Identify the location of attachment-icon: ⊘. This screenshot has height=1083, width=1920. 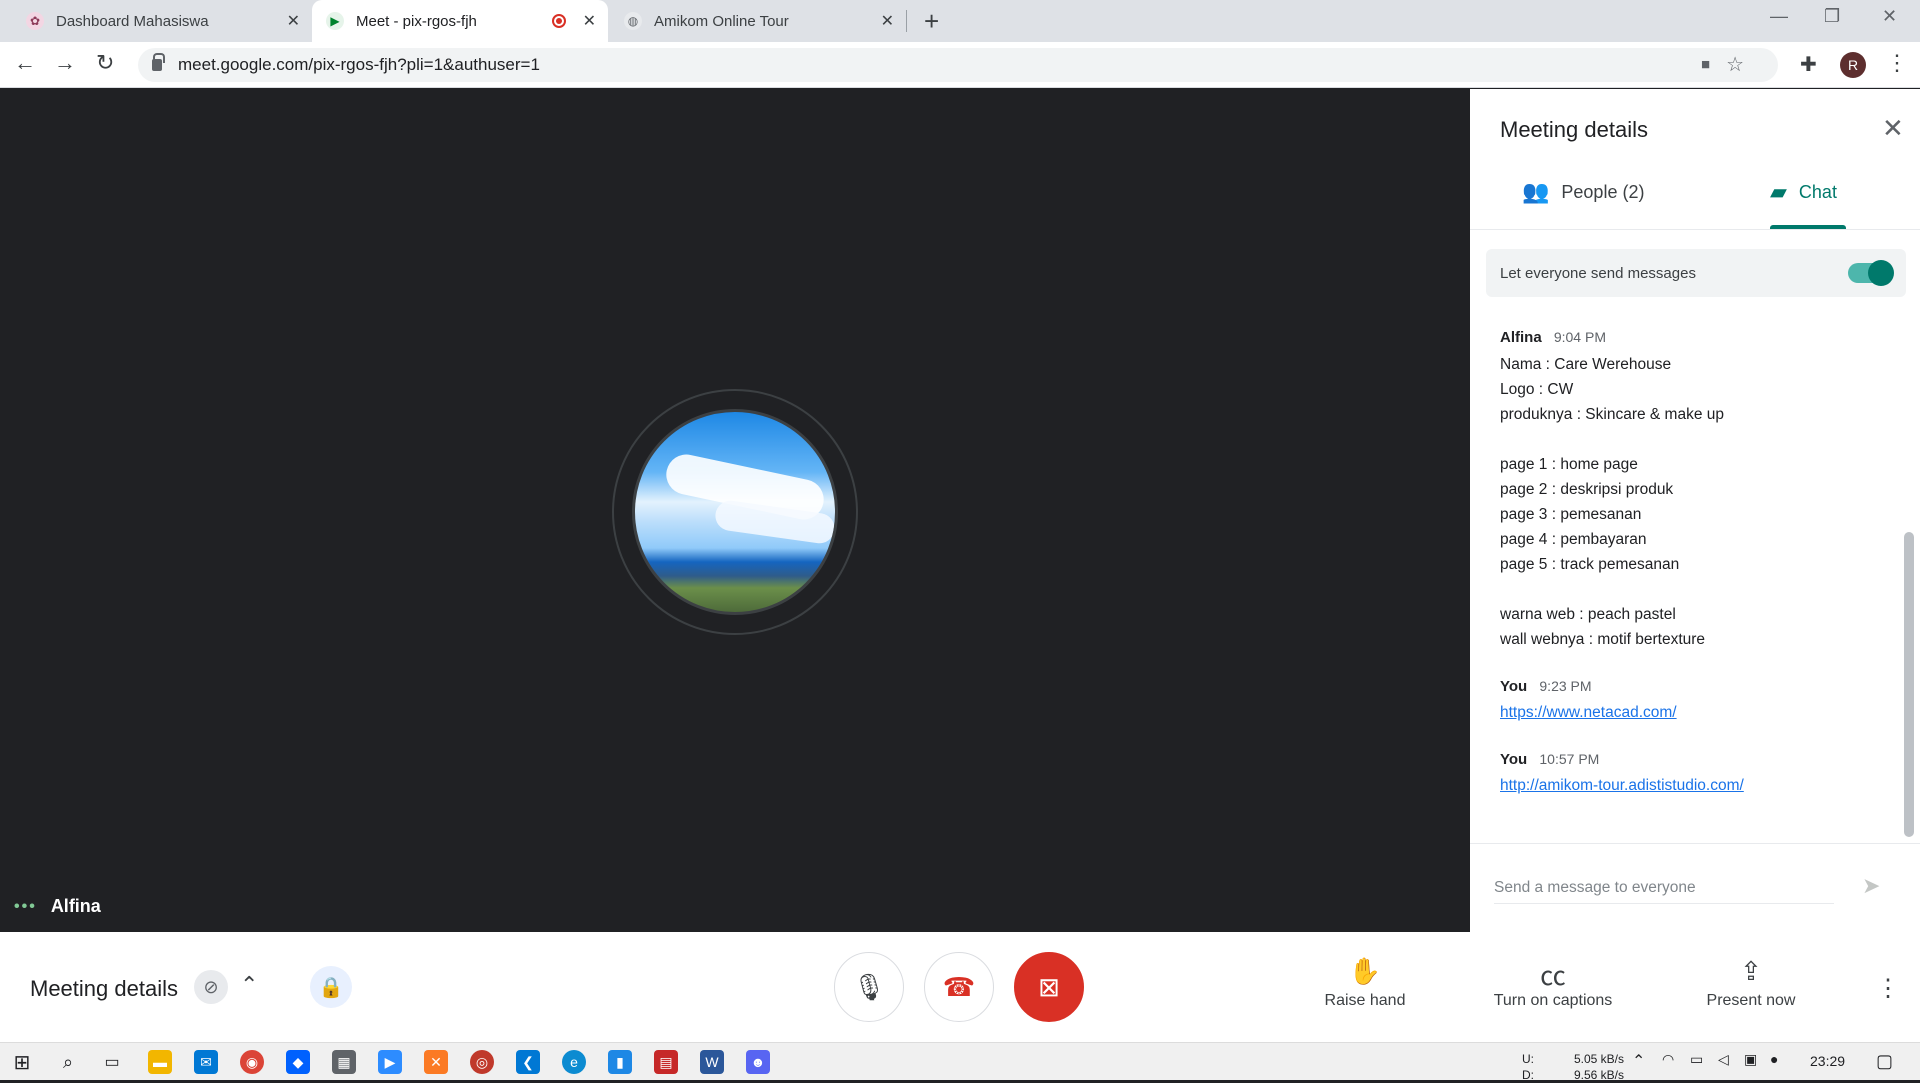
(211, 987).